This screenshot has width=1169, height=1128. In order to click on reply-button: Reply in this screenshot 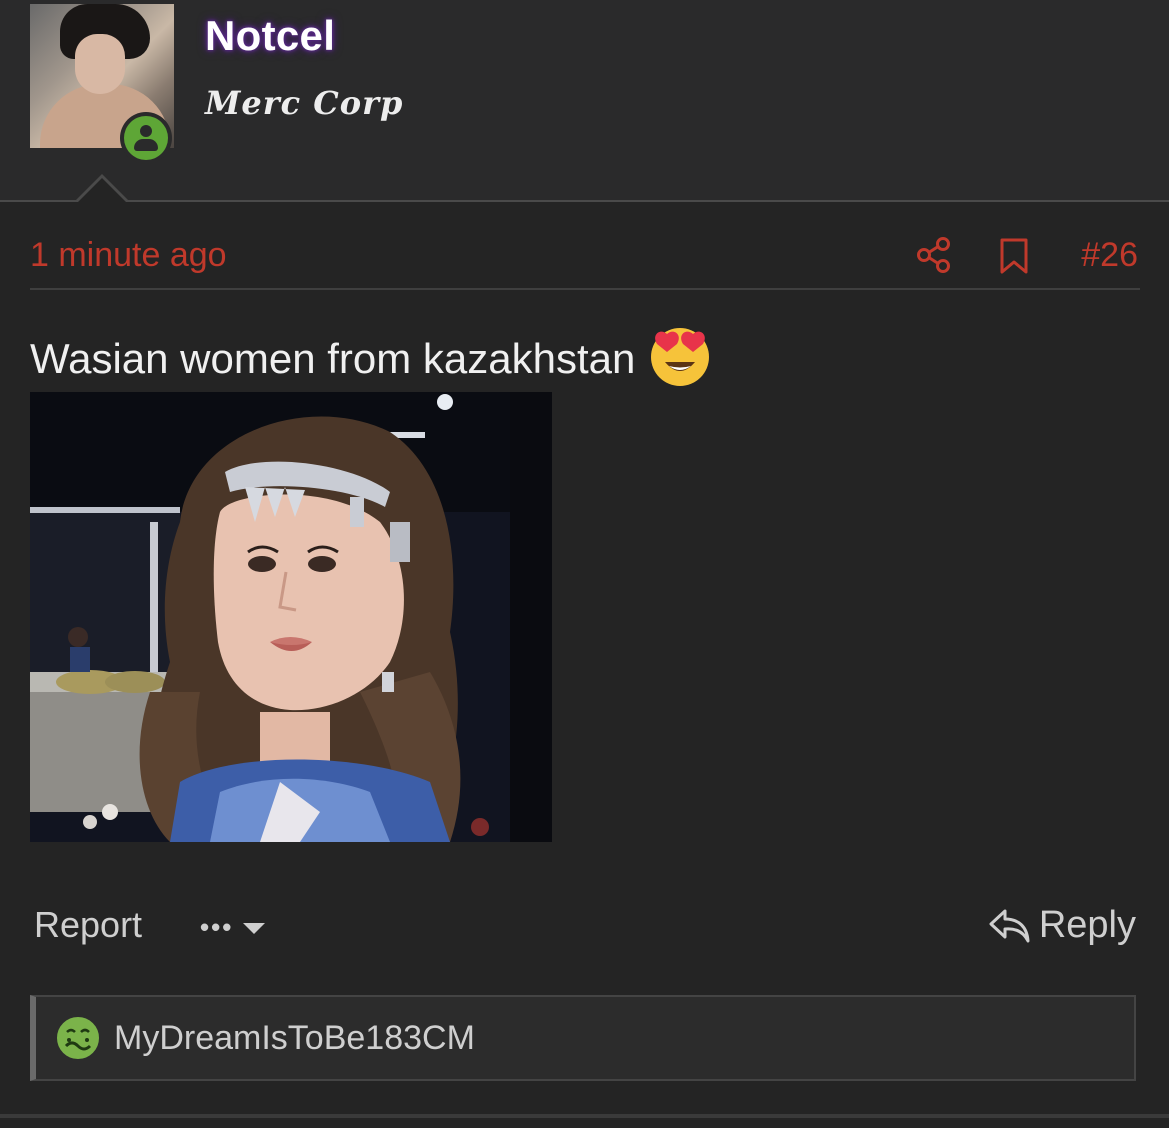, I will do `click(1061, 925)`.